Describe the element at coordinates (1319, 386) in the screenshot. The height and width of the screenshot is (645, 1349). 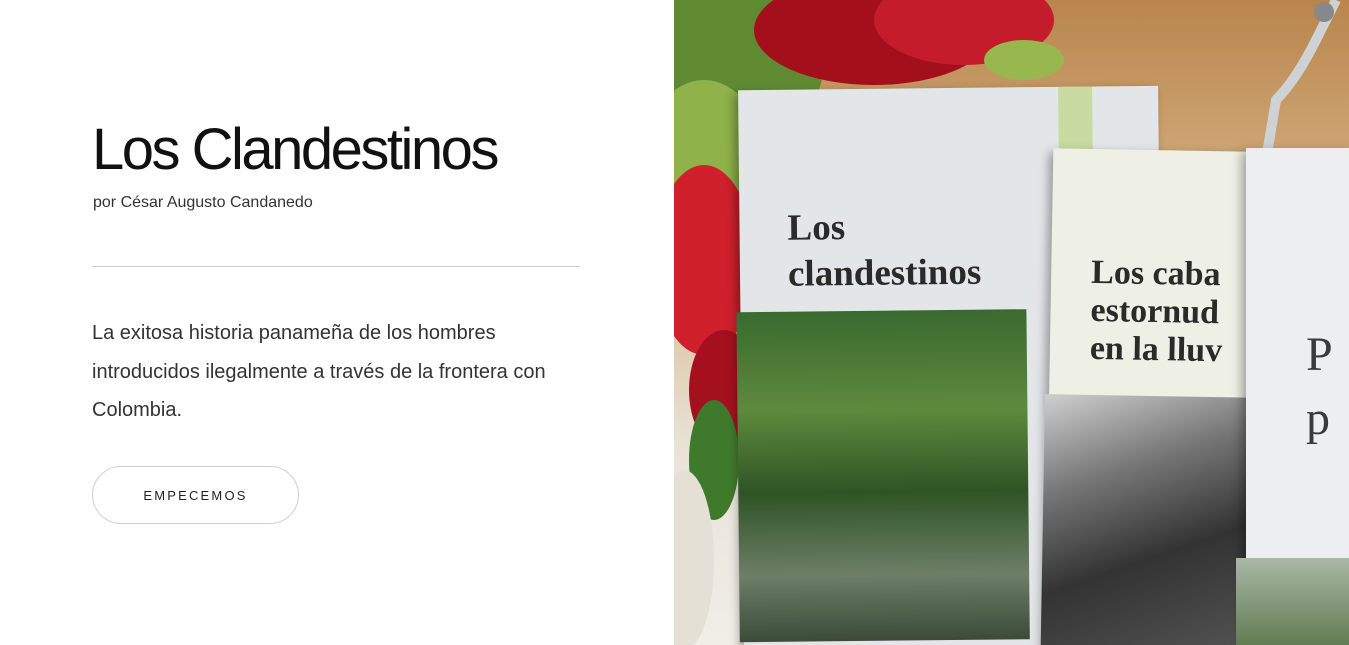
I see `book3-title: P p` at that location.